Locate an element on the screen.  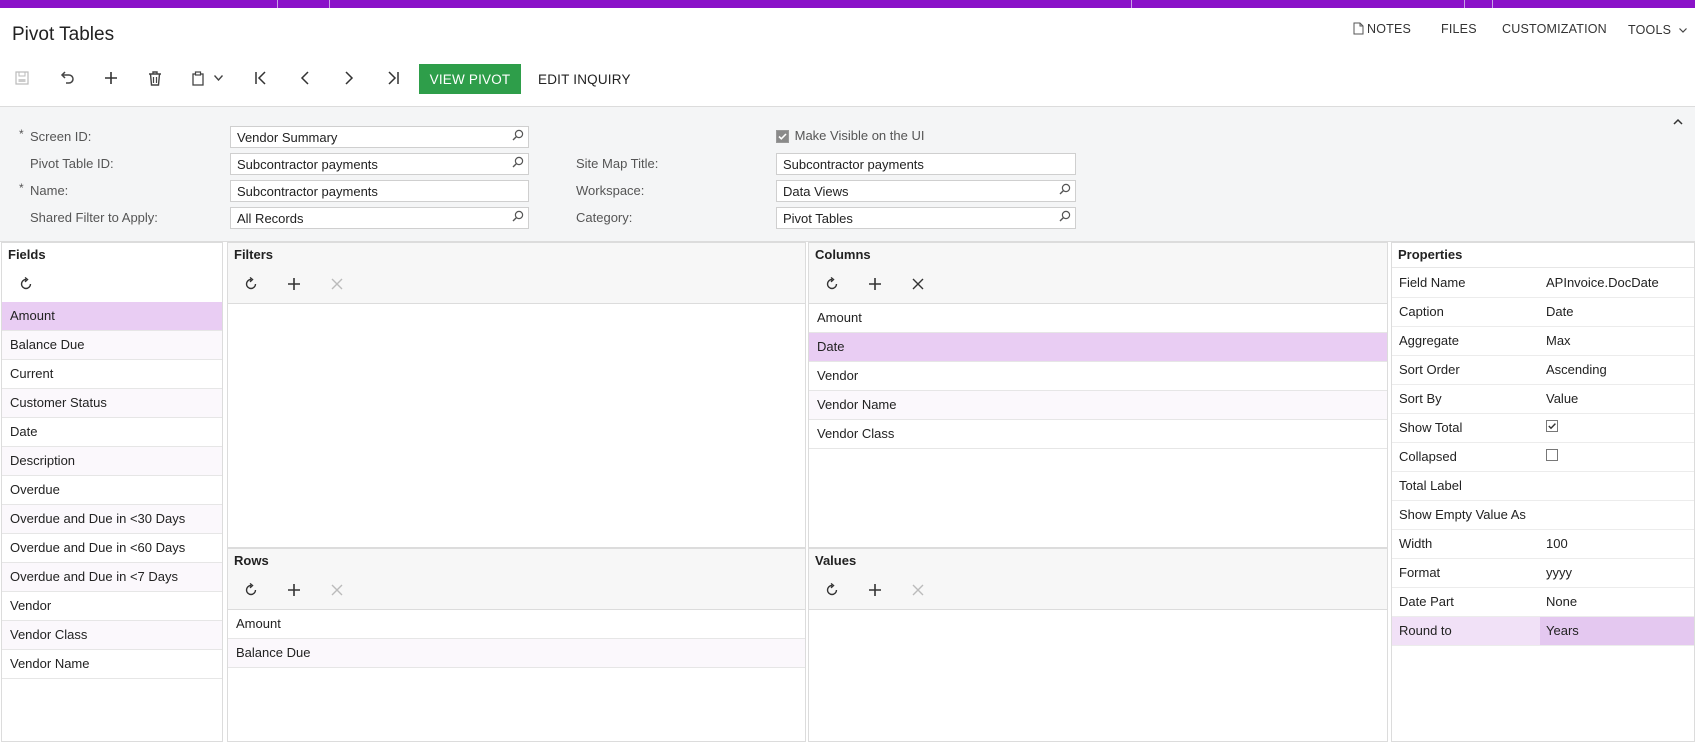
property-value: Ascending is located at coordinates (1576, 369).